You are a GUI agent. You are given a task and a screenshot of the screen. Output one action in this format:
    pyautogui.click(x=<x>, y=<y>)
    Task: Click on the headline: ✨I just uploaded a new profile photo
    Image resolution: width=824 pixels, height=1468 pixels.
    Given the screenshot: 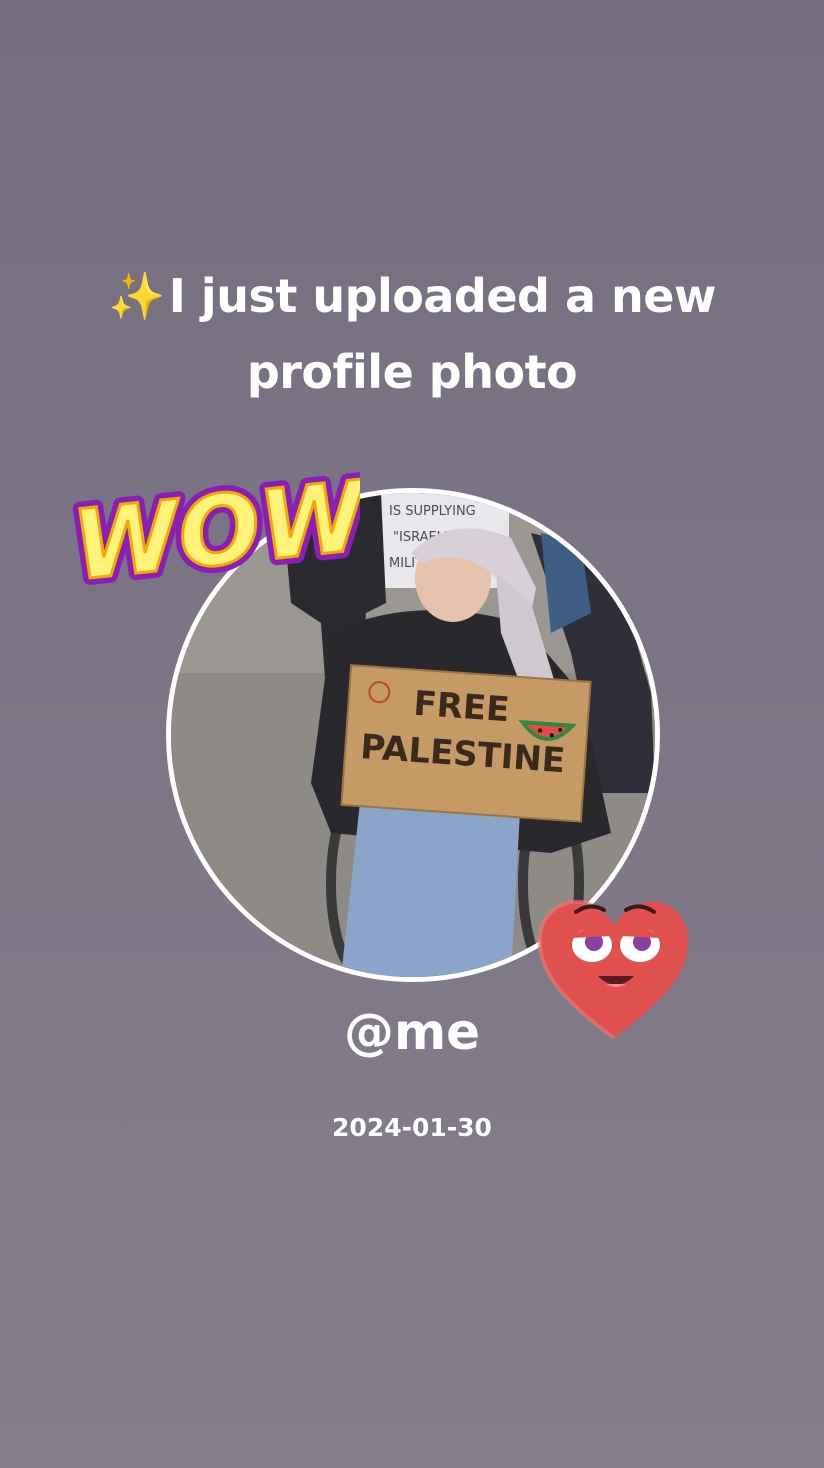 What is the action you would take?
    pyautogui.click(x=412, y=334)
    